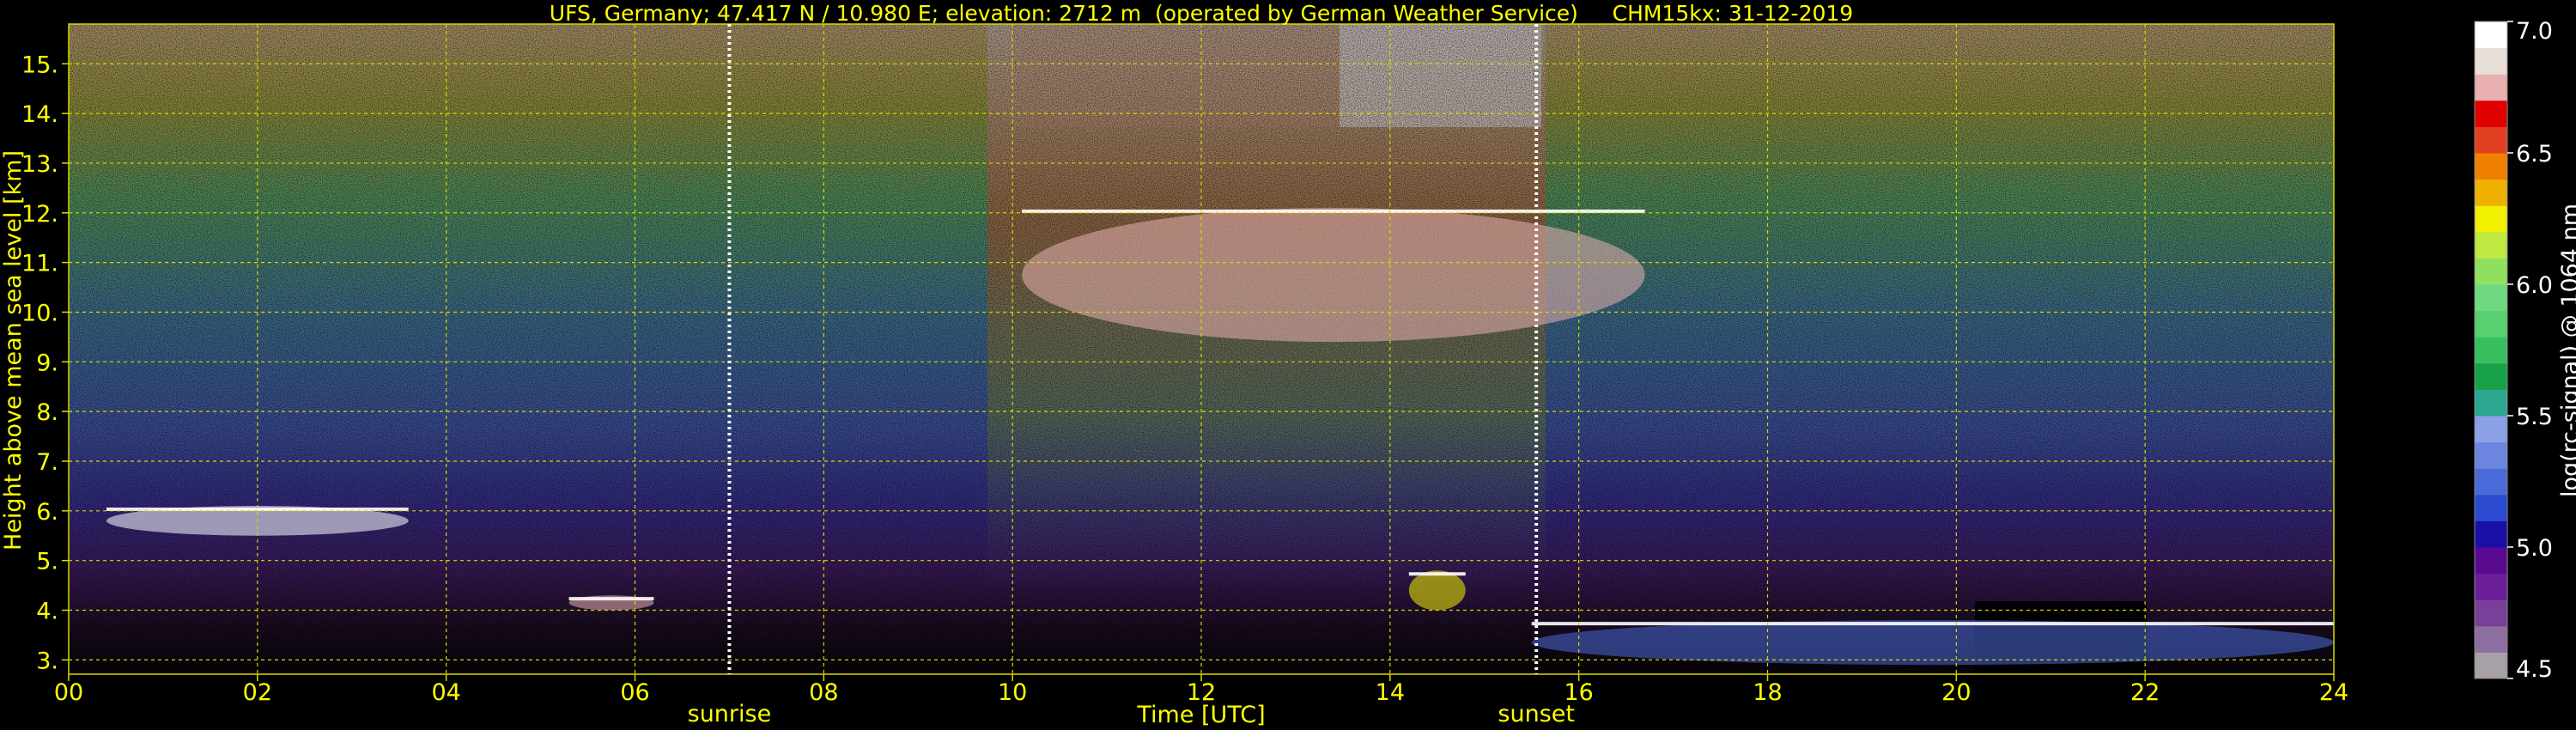  Describe the element at coordinates (69, 692) in the screenshot. I see `x-tick-label: 00` at that location.